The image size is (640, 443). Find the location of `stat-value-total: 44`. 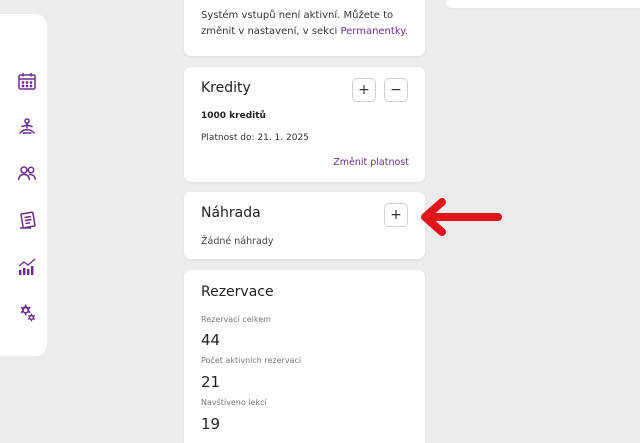

stat-value-total: 44 is located at coordinates (211, 340).